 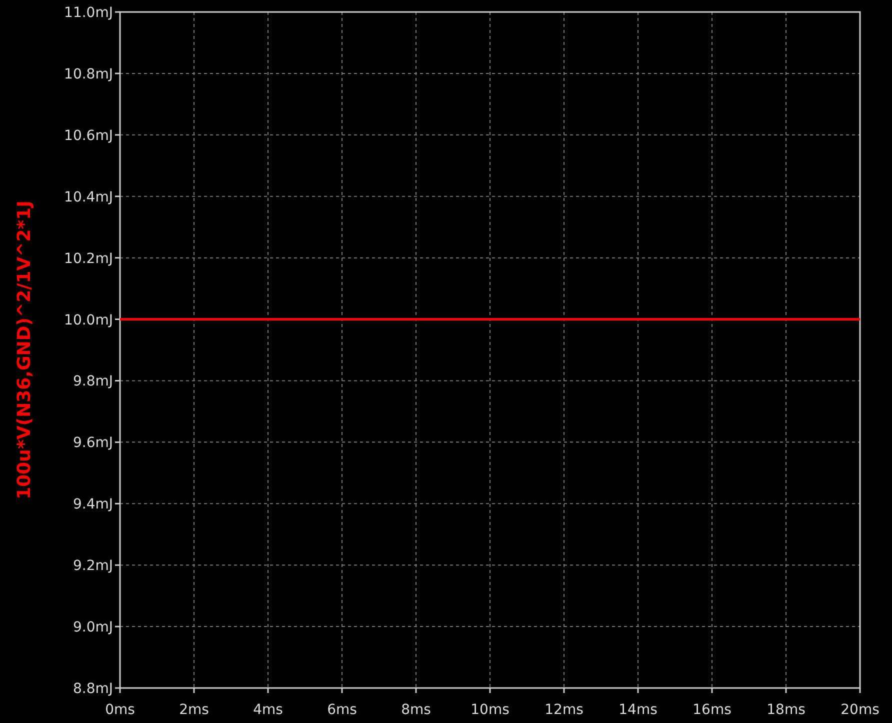 I want to click on y-tick-label: 9.8mJ, so click(x=92, y=382).